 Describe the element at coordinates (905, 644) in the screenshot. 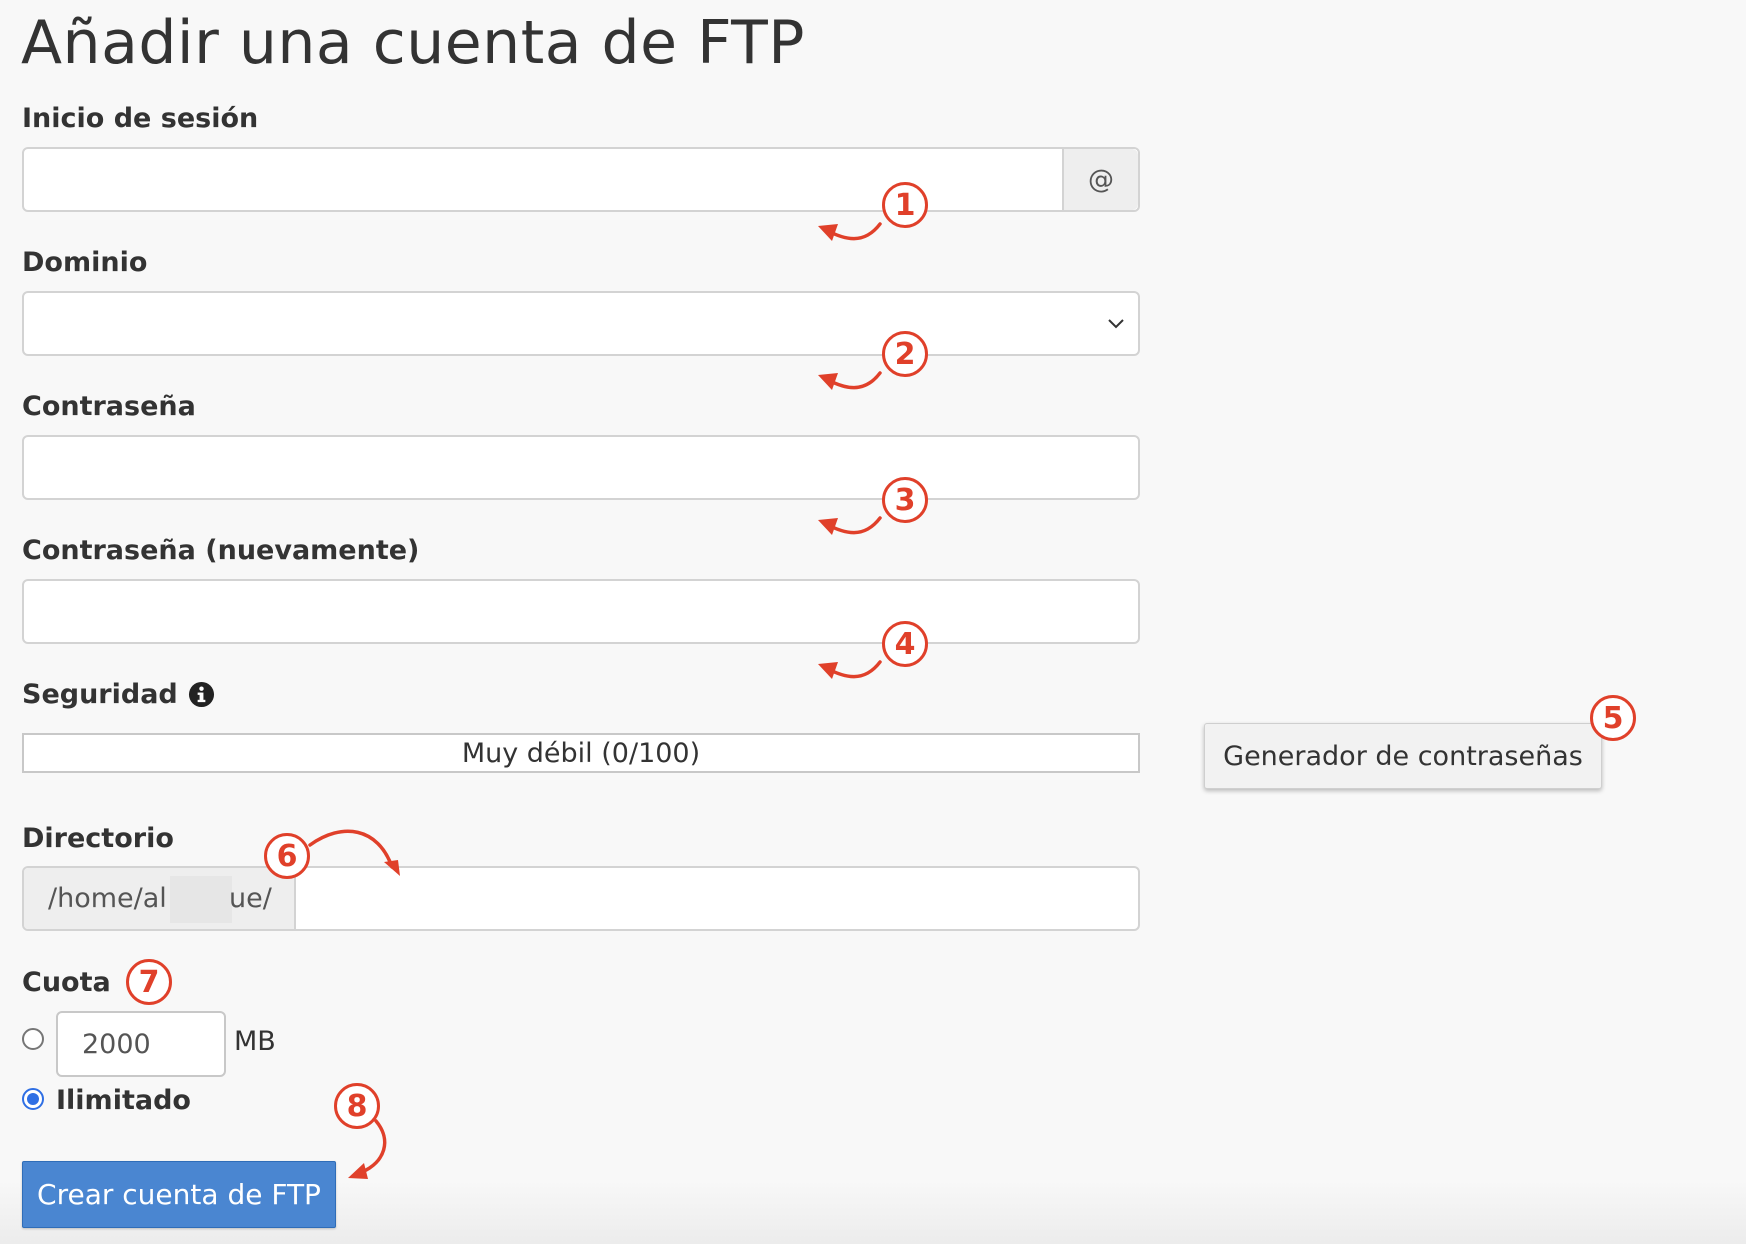

I see `annotation-badge-4: 4` at that location.